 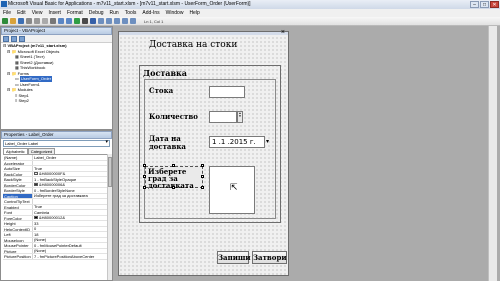 I want to click on property-value: Label_Order, so click(x=70, y=157).